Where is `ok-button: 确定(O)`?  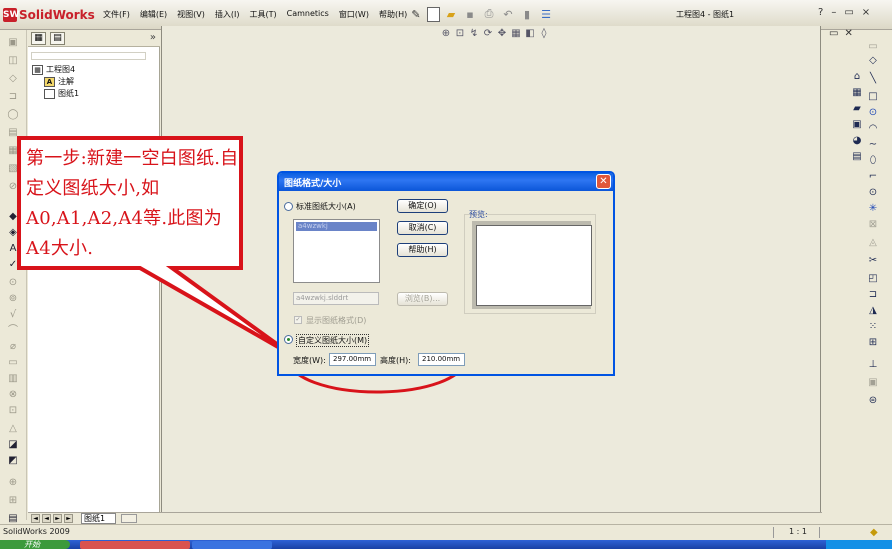 ok-button: 确定(O) is located at coordinates (422, 206).